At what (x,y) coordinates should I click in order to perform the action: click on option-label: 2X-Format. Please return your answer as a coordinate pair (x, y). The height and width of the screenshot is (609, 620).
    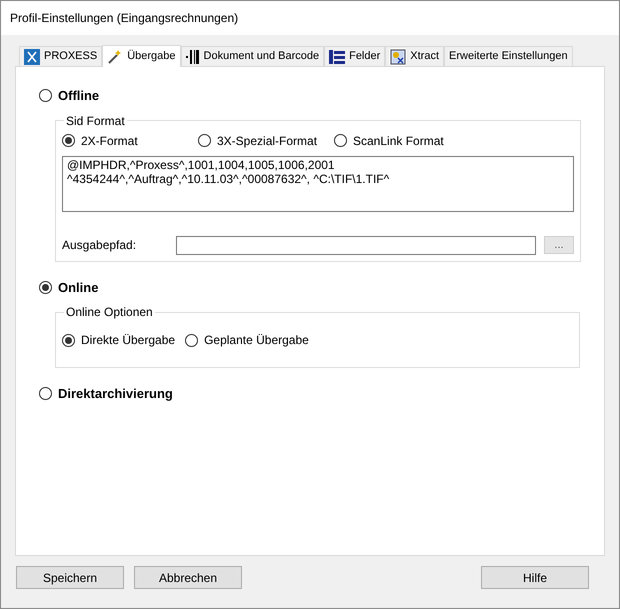
    Looking at the image, I should click on (109, 141).